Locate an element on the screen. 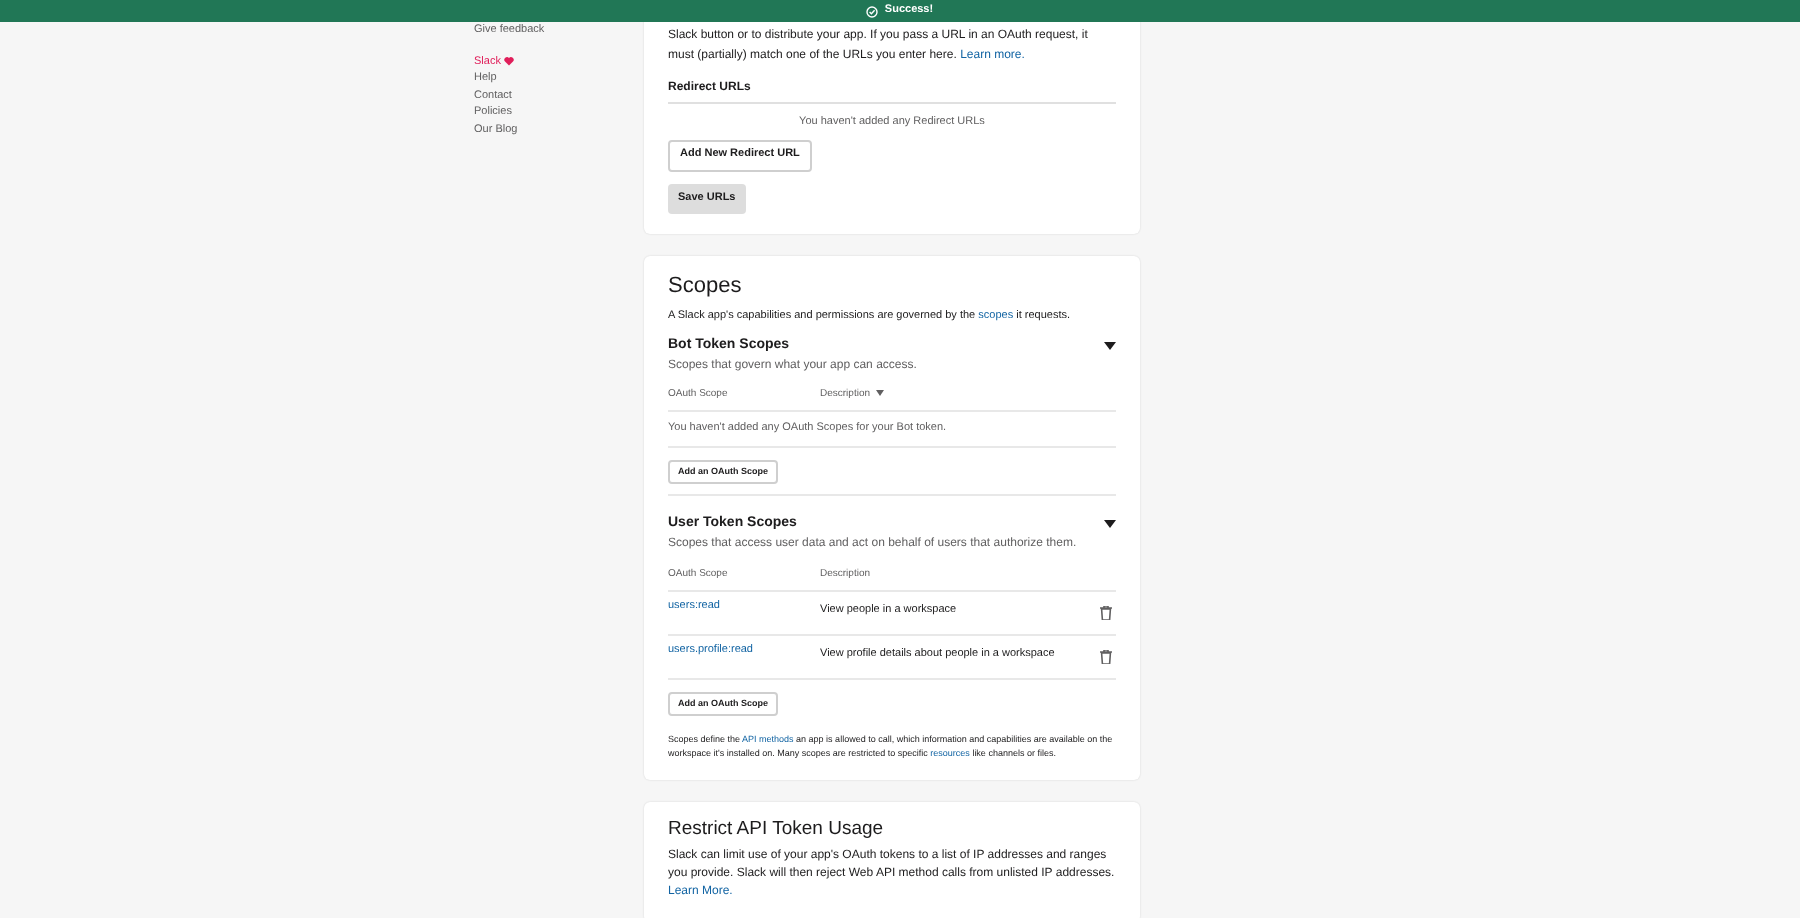 The width and height of the screenshot is (1800, 918). sort-icon is located at coordinates (880, 393).